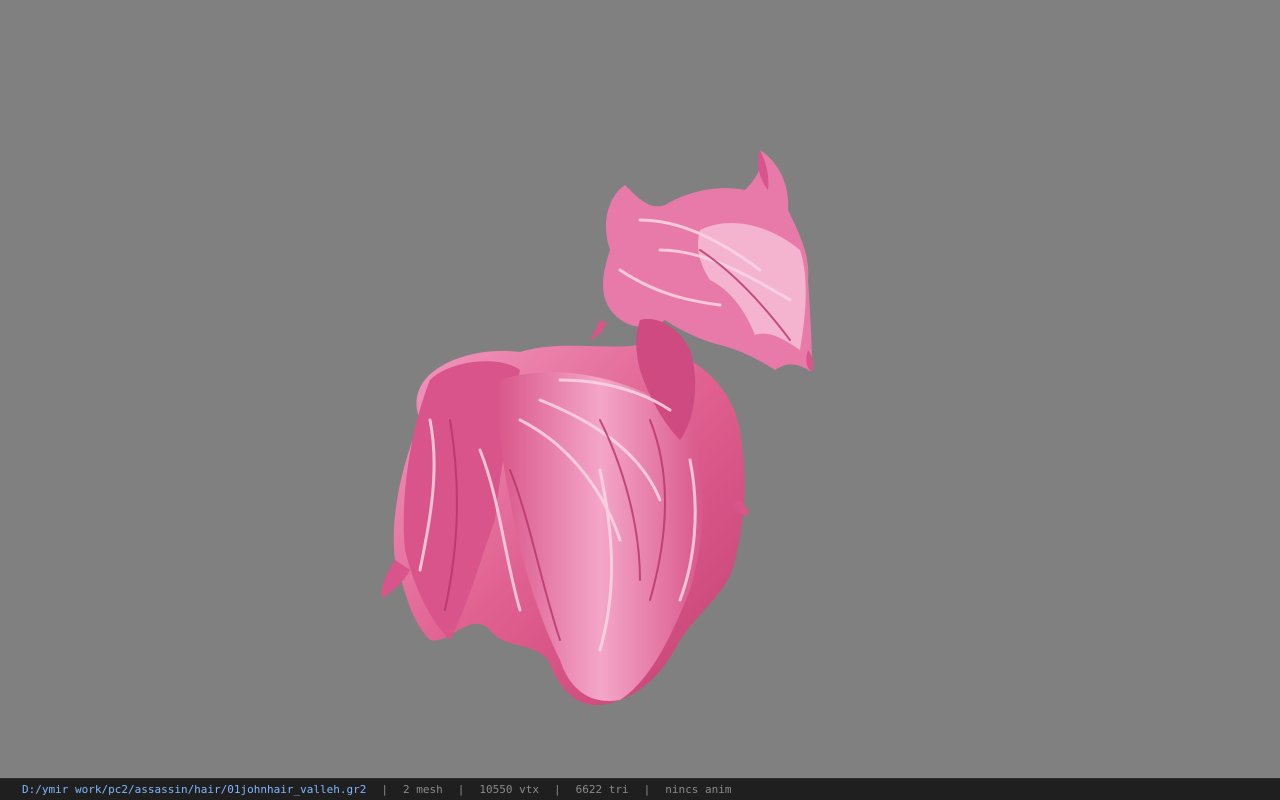 The width and height of the screenshot is (1280, 800). Describe the element at coordinates (698, 789) in the screenshot. I see `animation-status: nincs anim` at that location.